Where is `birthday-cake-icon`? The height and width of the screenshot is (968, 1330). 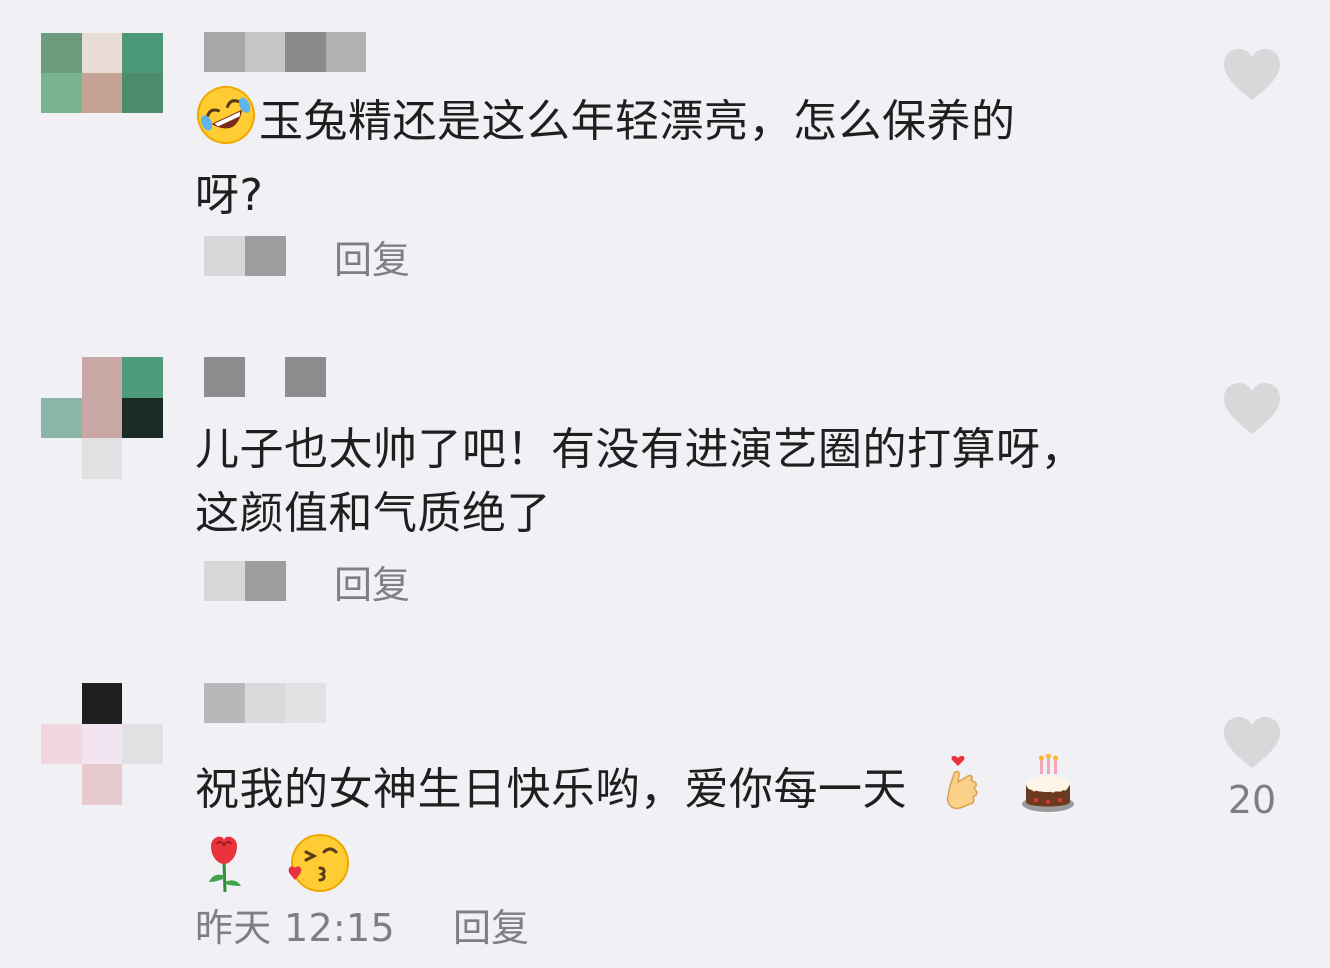
birthday-cake-icon is located at coordinates (1048, 792).